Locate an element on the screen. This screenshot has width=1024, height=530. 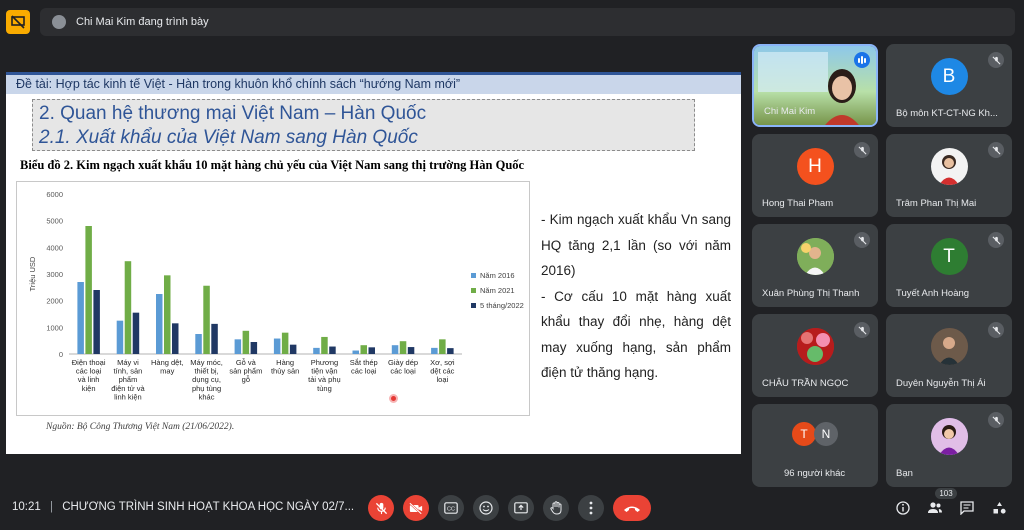
people-button is located at coordinates (935, 508).